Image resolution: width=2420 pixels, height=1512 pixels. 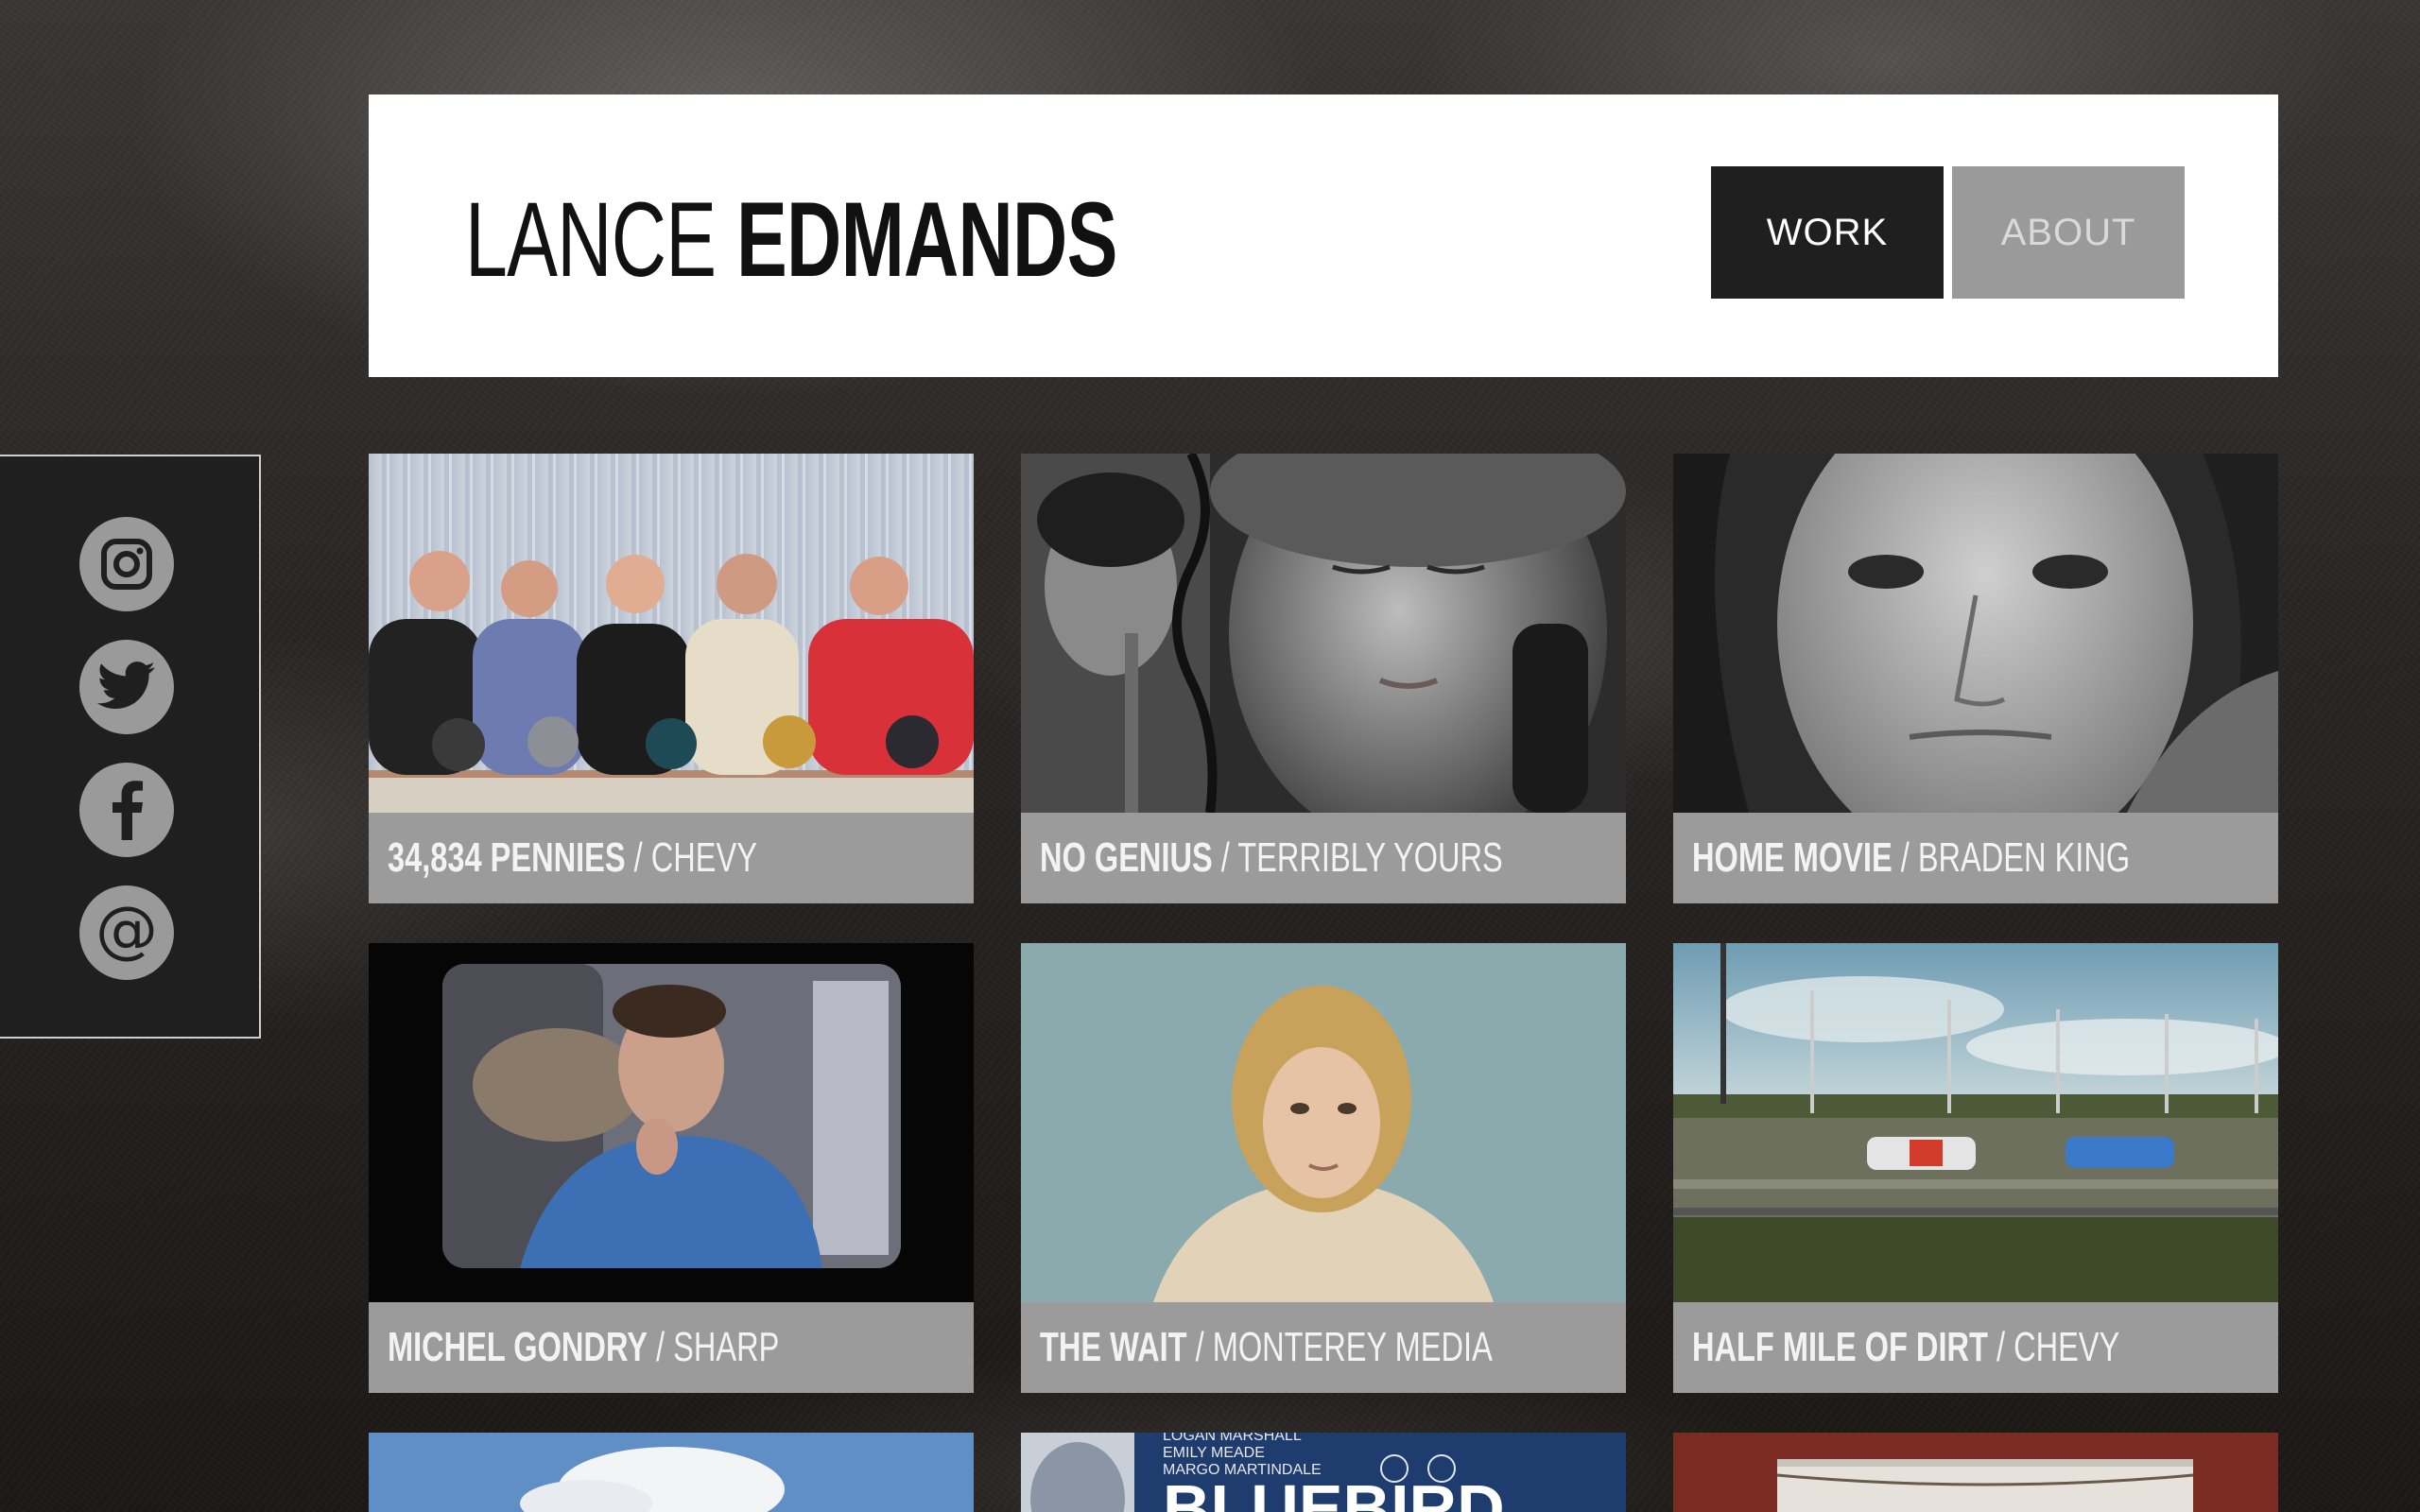 I want to click on site-logo: LANCE EDMANDS, so click(x=791, y=240).